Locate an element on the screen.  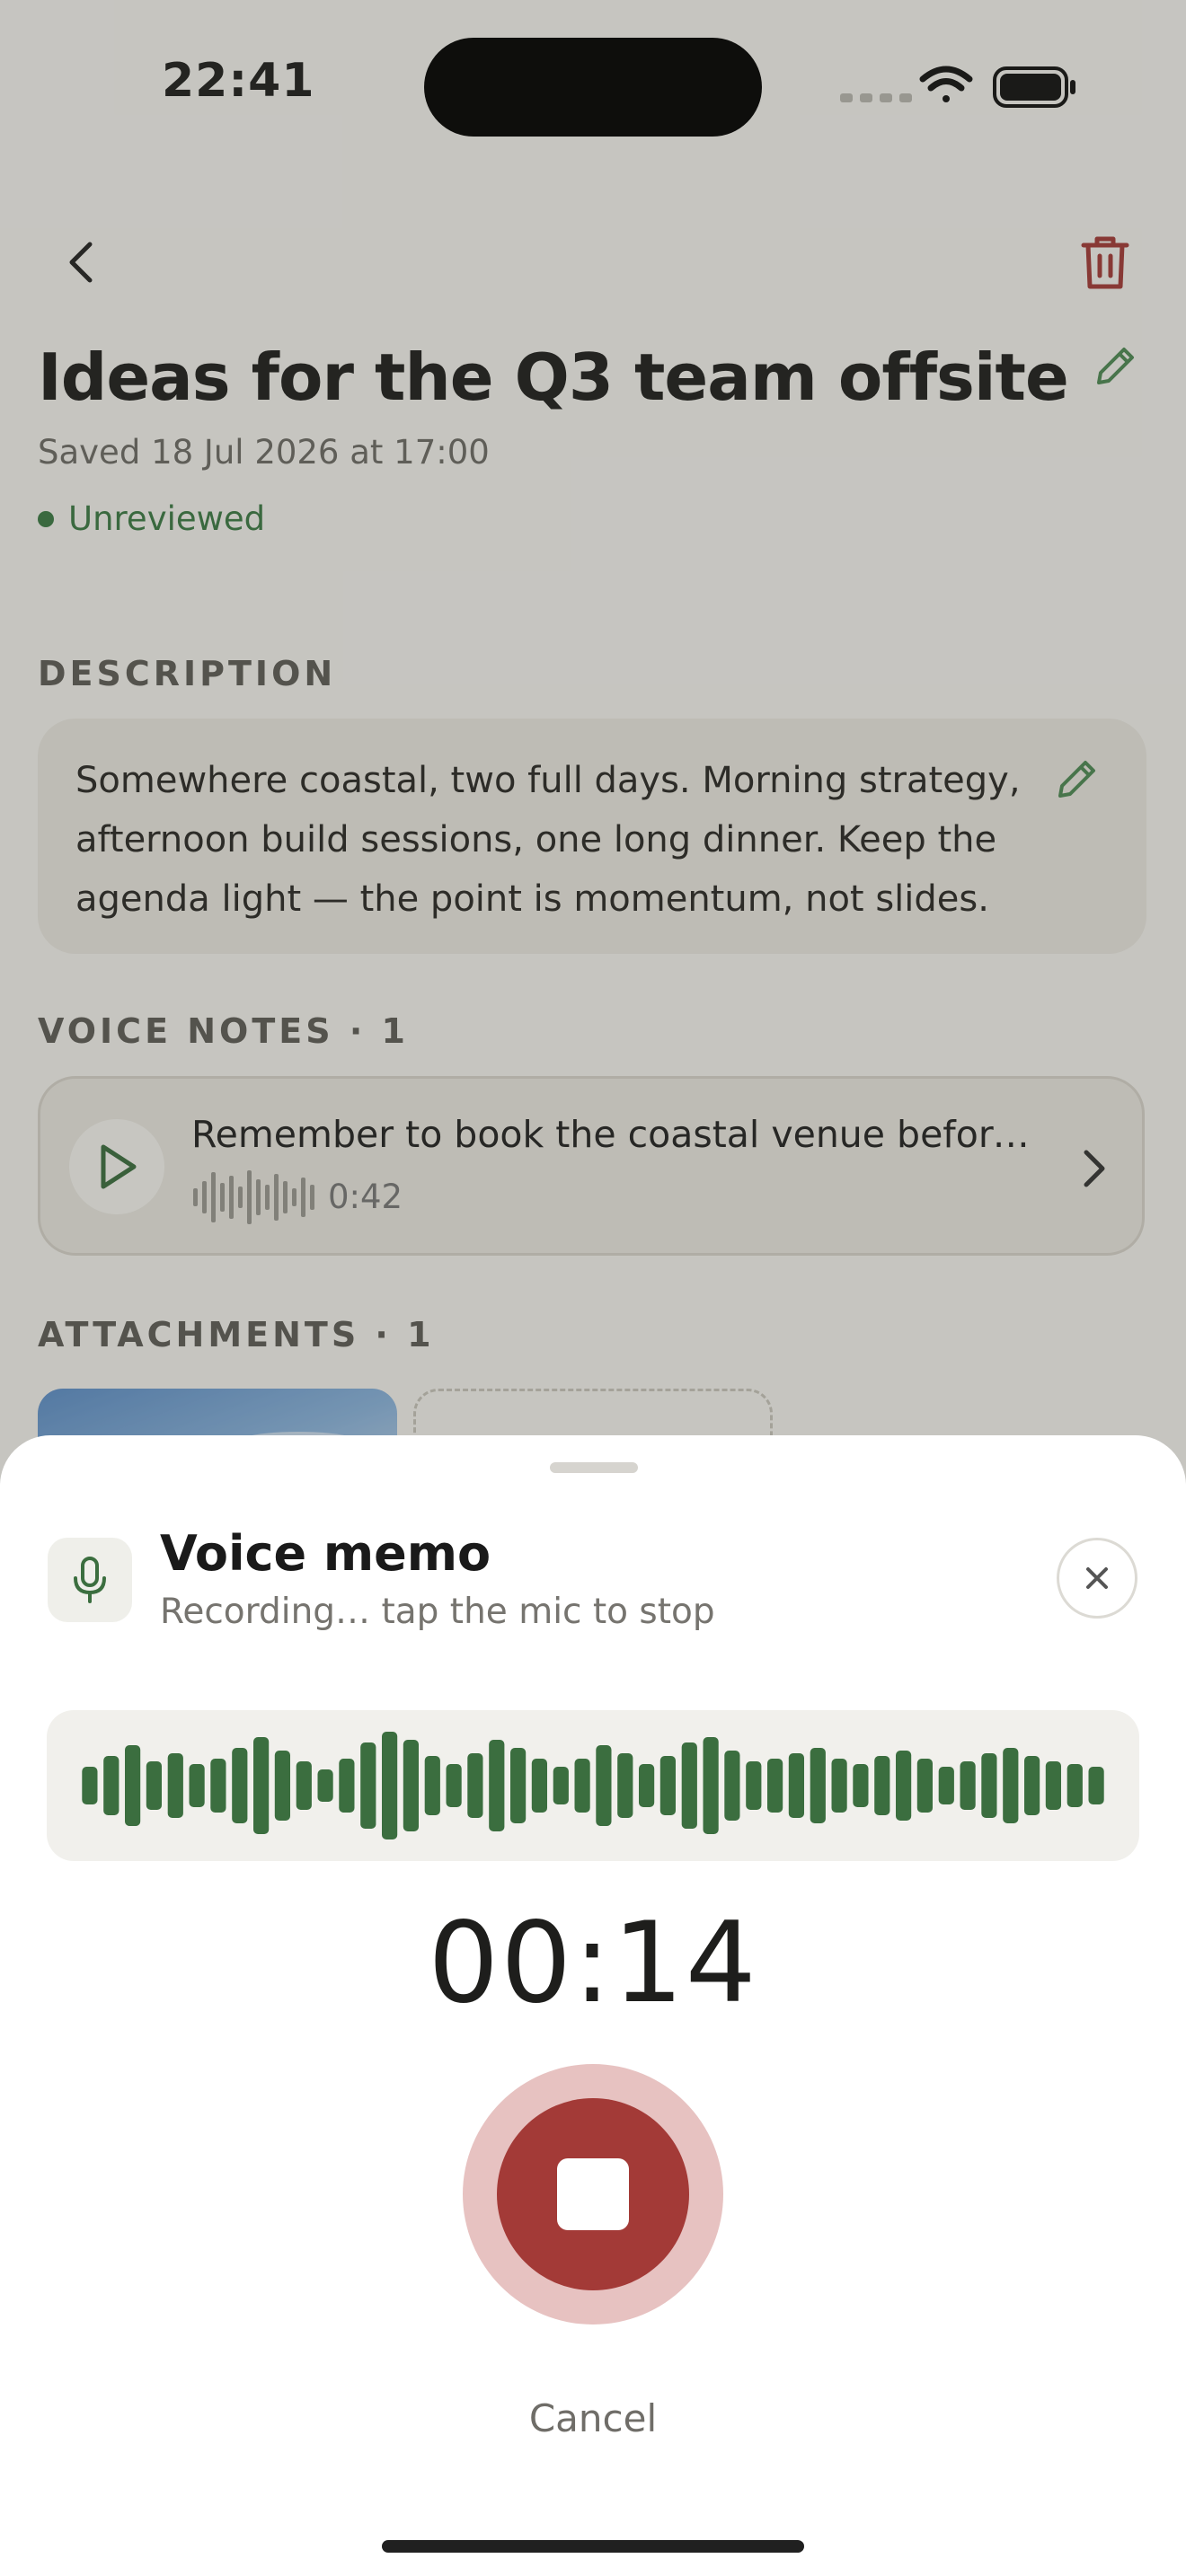
sheet-subtitle: Recording… tap the mic to stop is located at coordinates (437, 1612).